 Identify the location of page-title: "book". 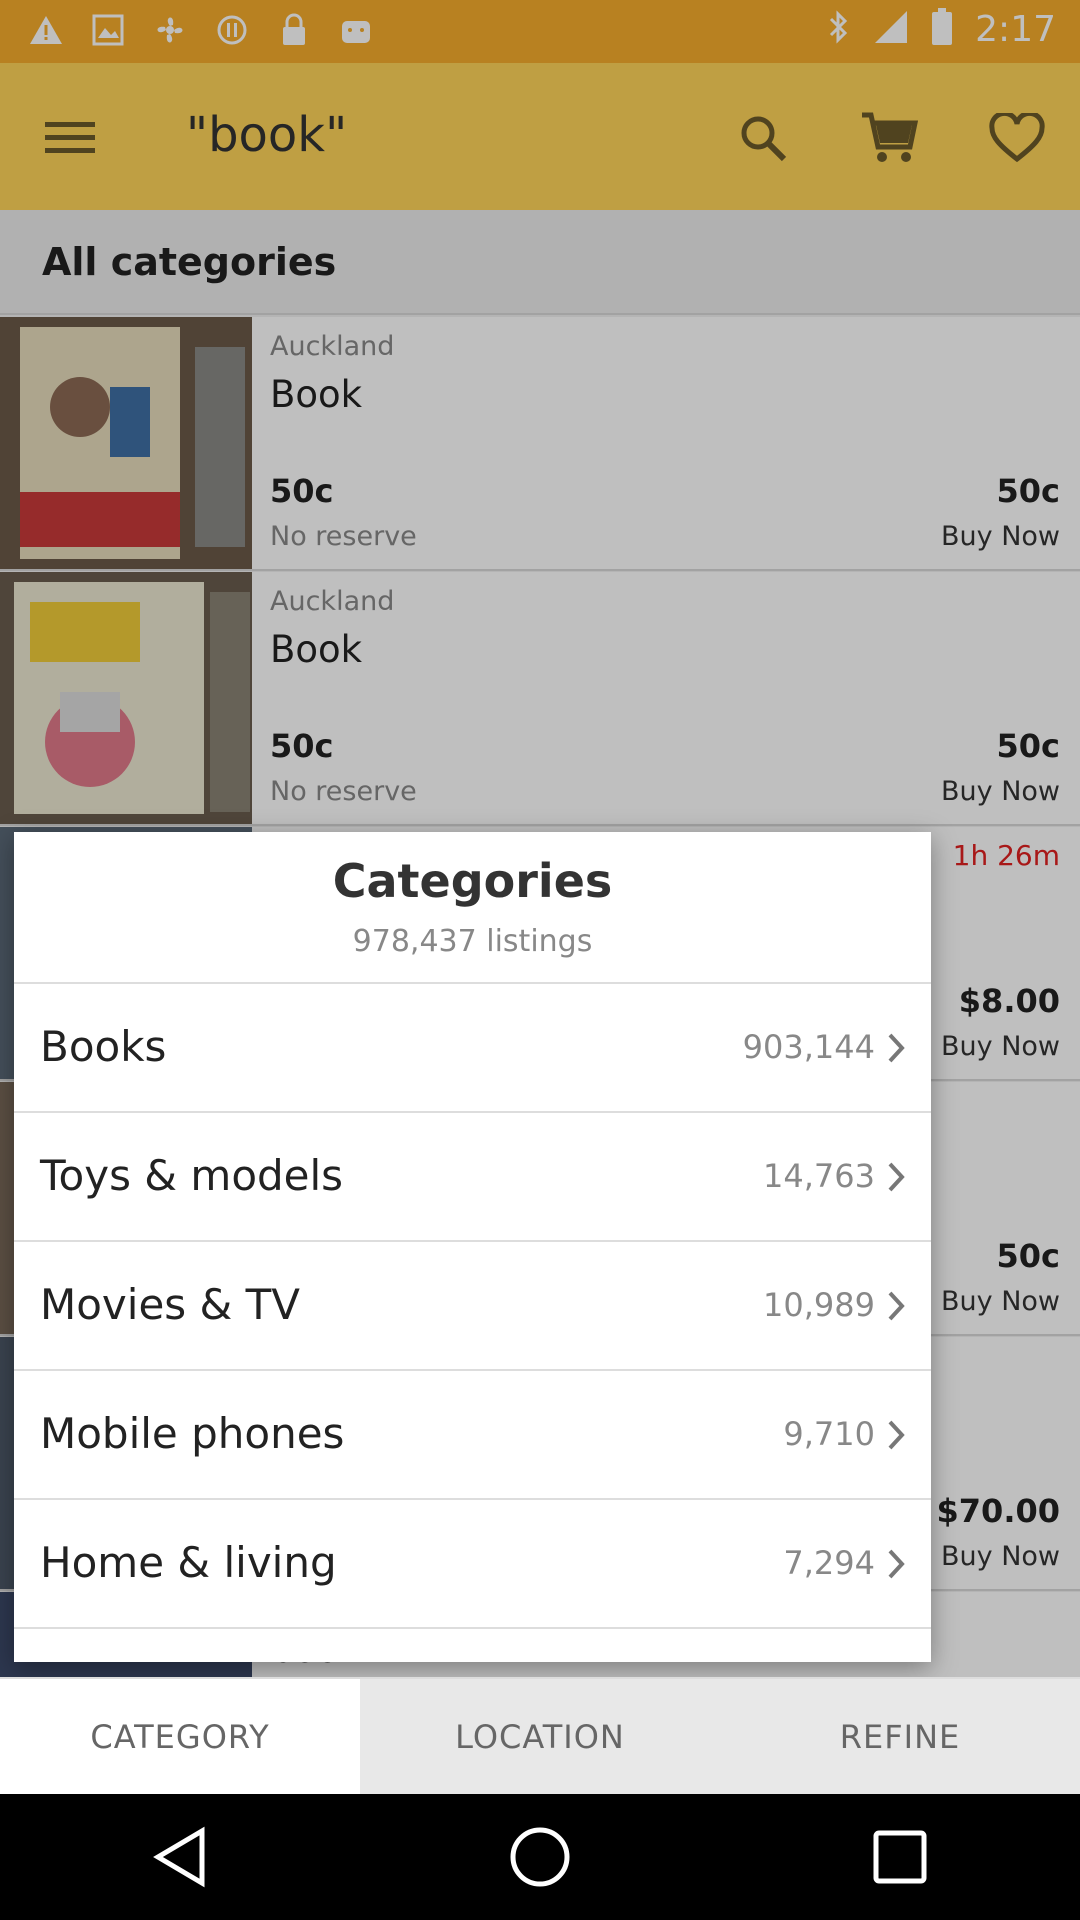
(267, 135).